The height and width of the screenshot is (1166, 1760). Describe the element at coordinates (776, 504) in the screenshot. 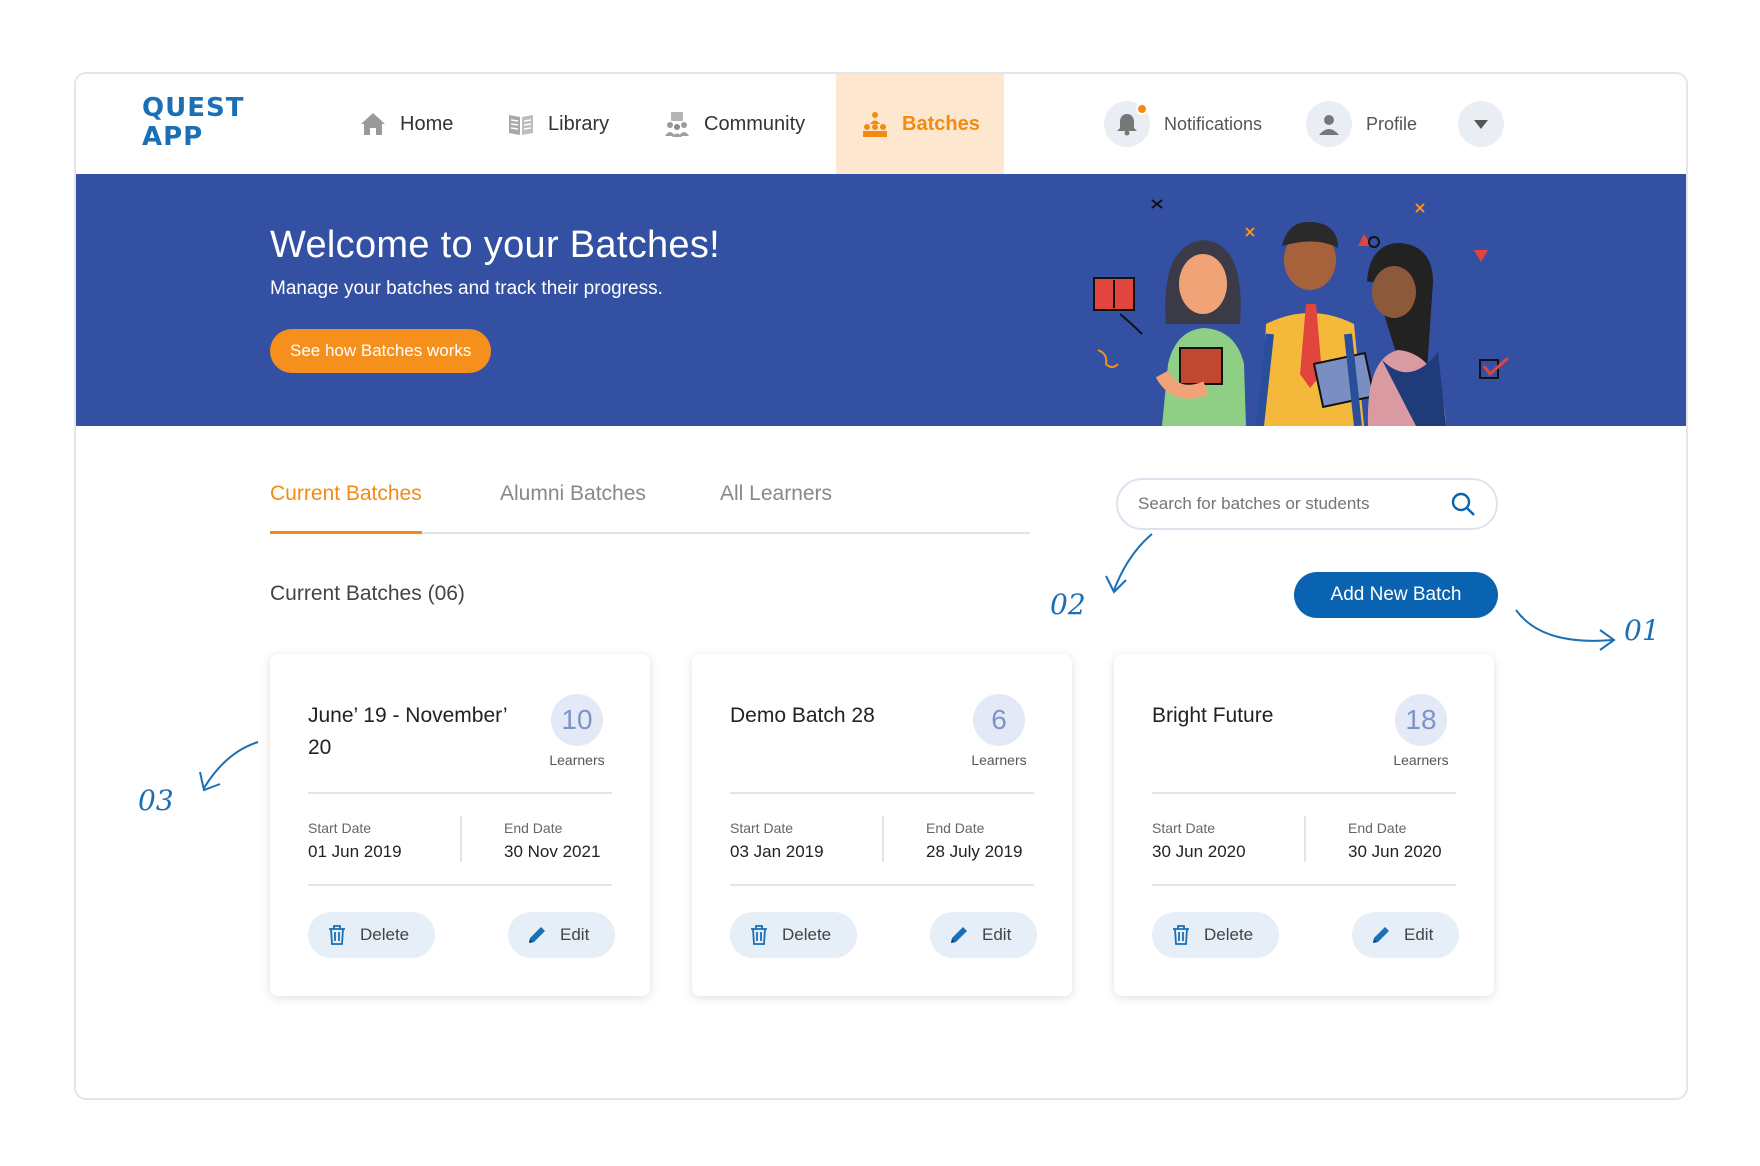

I see `tab-all-learners: All Learners` at that location.